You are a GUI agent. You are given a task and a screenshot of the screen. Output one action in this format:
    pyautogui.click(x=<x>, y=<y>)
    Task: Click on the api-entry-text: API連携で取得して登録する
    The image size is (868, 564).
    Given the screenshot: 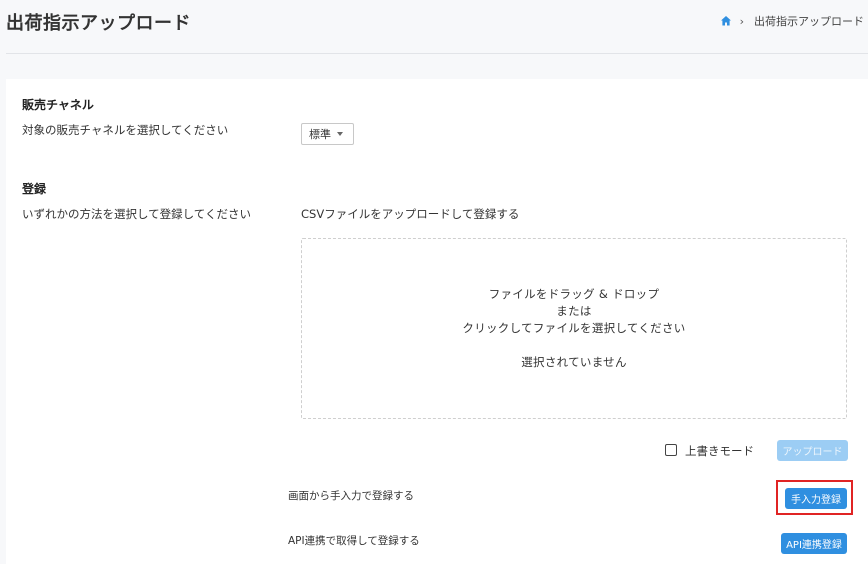 What is the action you would take?
    pyautogui.click(x=354, y=541)
    